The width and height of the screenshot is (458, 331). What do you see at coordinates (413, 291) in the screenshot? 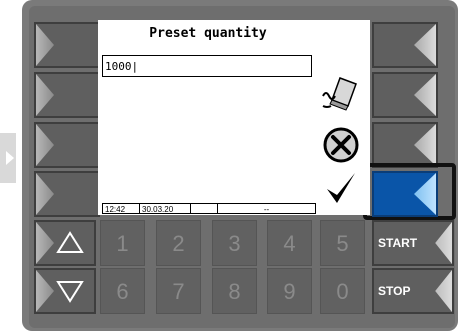
I see `stop-button: STOP` at bounding box center [413, 291].